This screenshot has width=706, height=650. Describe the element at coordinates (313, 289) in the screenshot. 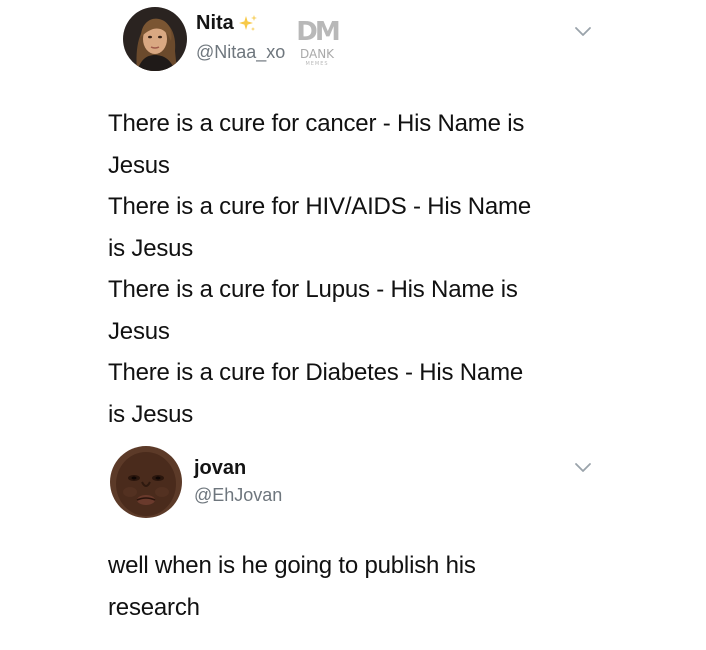

I see `tweet-line: There is a cure for Lupus - His Name is` at that location.